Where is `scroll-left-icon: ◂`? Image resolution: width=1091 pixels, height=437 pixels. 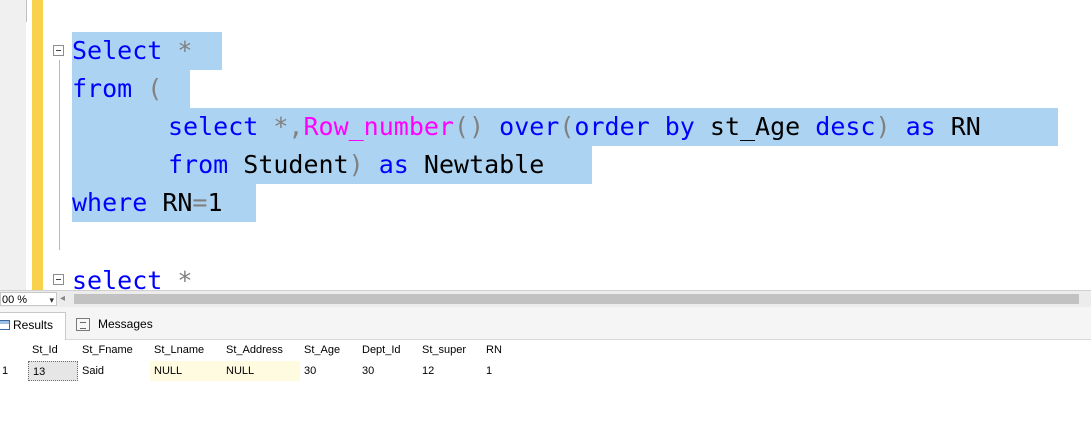 scroll-left-icon: ◂ is located at coordinates (62, 298).